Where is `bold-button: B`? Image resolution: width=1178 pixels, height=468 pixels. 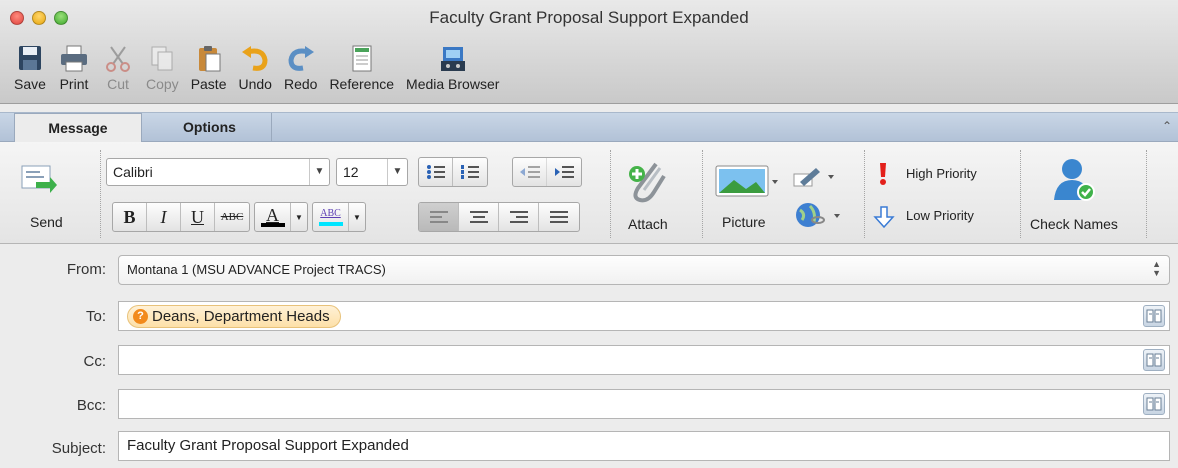
bold-button: B is located at coordinates (130, 217).